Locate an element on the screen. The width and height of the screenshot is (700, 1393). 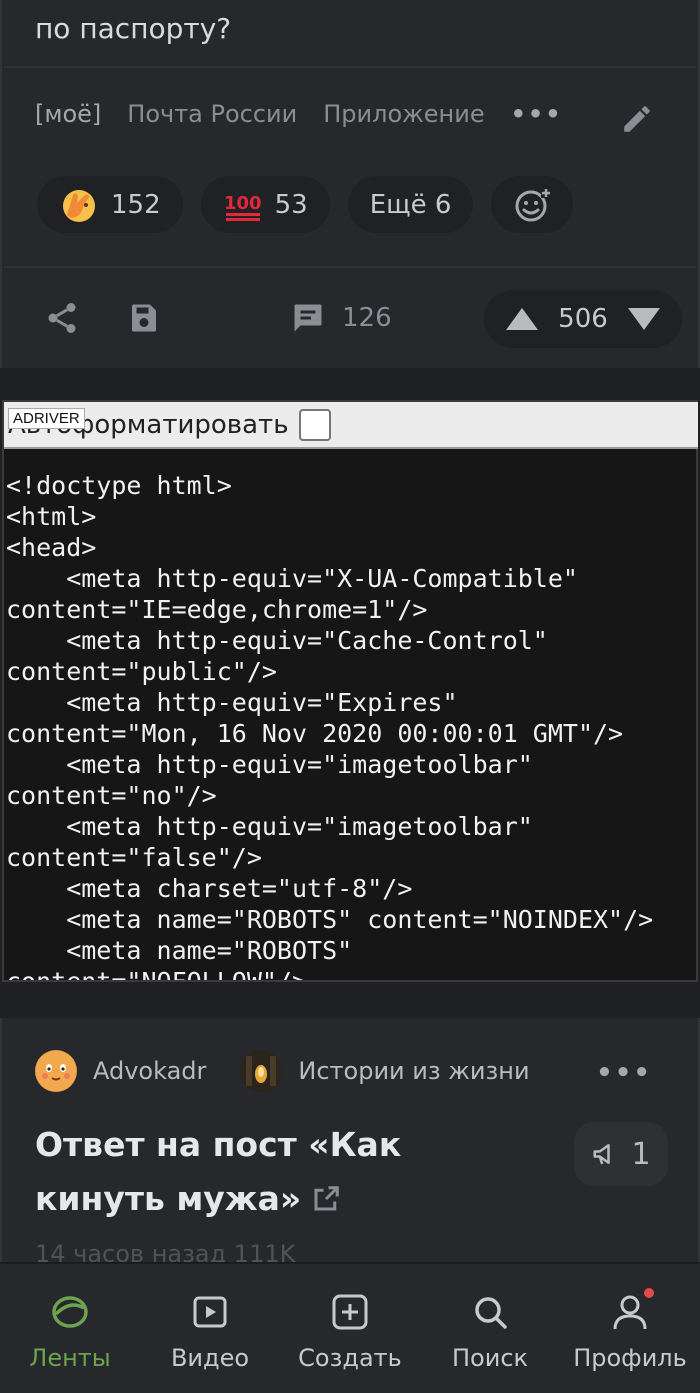
nav-feeds: Ленты is located at coordinates (70, 1328).